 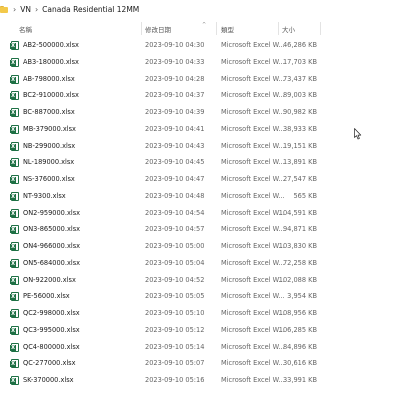 I want to click on file-date: 2023-09-10 04:52, so click(x=175, y=279).